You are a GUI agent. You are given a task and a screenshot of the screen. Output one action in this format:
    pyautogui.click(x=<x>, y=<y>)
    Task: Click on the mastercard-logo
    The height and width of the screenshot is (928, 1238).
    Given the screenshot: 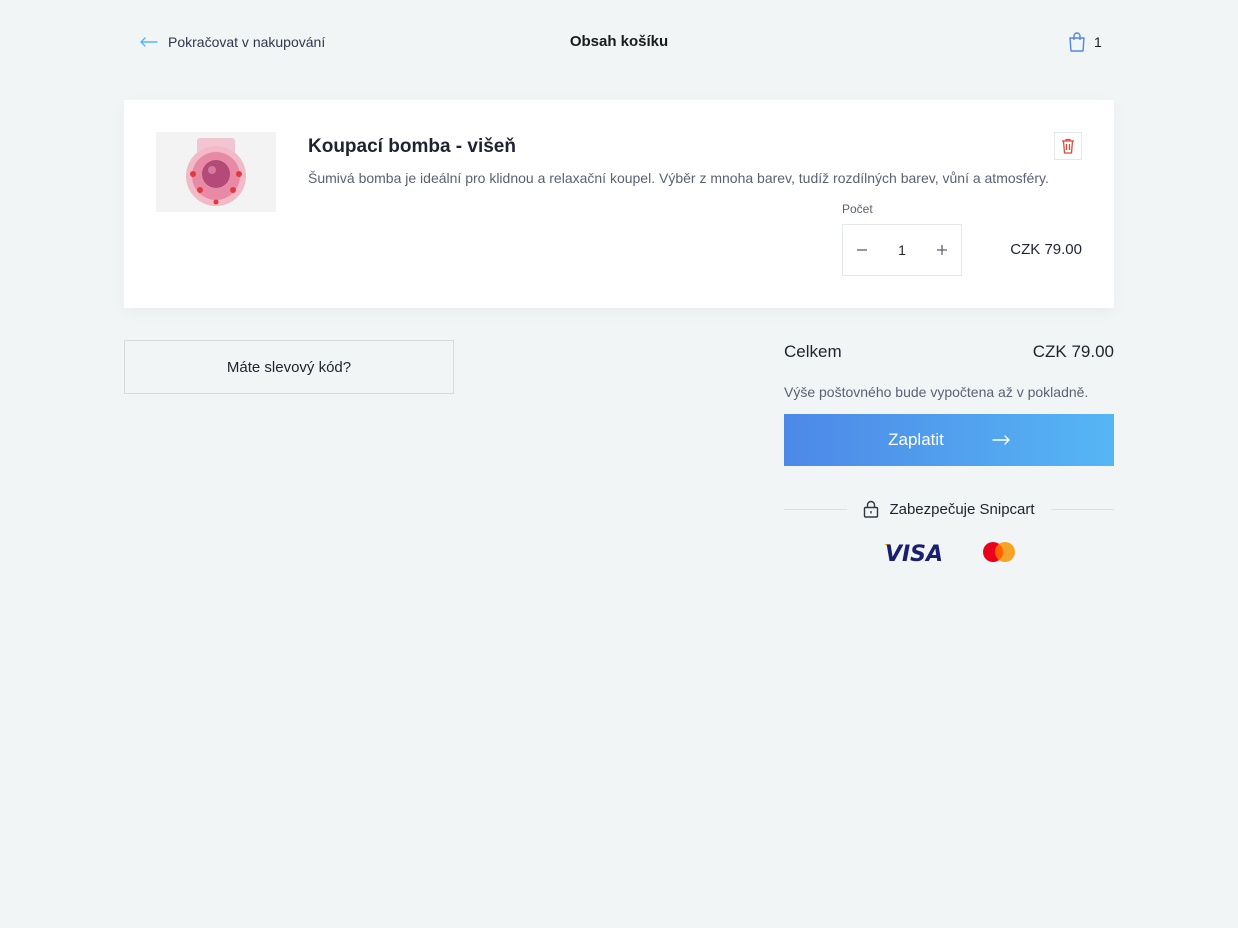 What is the action you would take?
    pyautogui.click(x=999, y=552)
    